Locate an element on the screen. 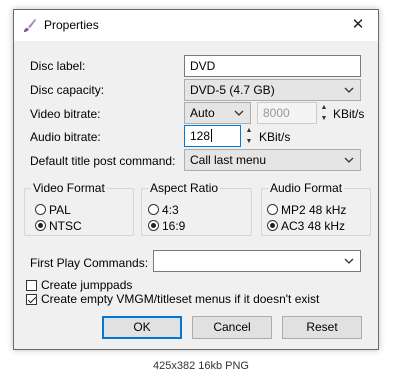 The image size is (402, 377). radio-4-3-label: 4:3 is located at coordinates (170, 210).